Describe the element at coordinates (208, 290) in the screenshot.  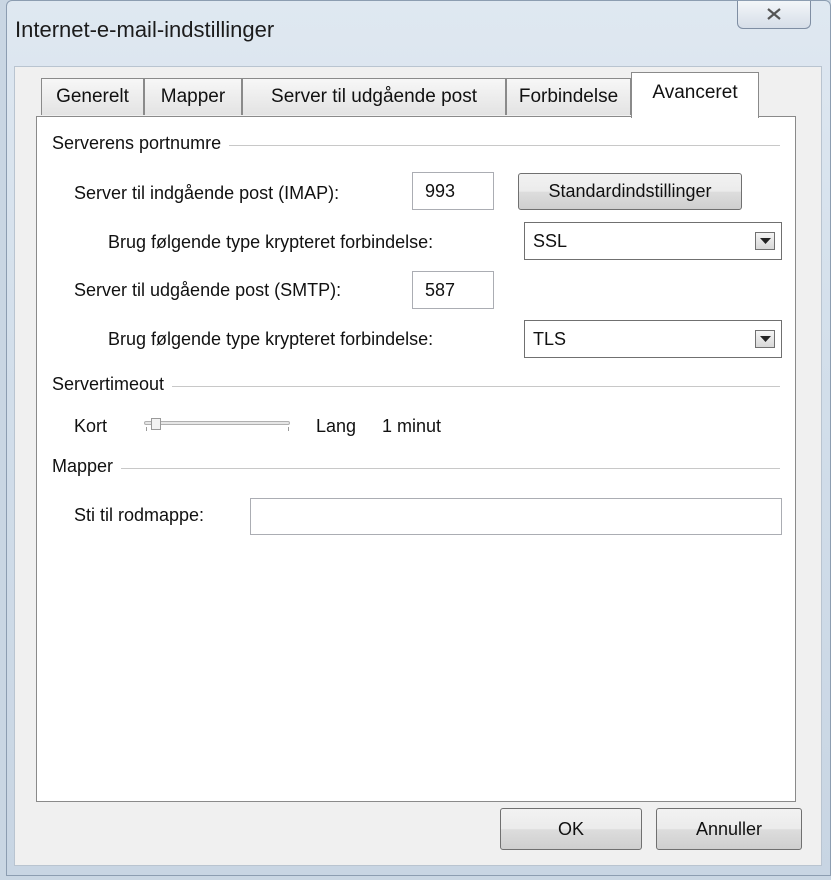
I see `smtp-port-label: Server til udgående post (SMTP):` at that location.